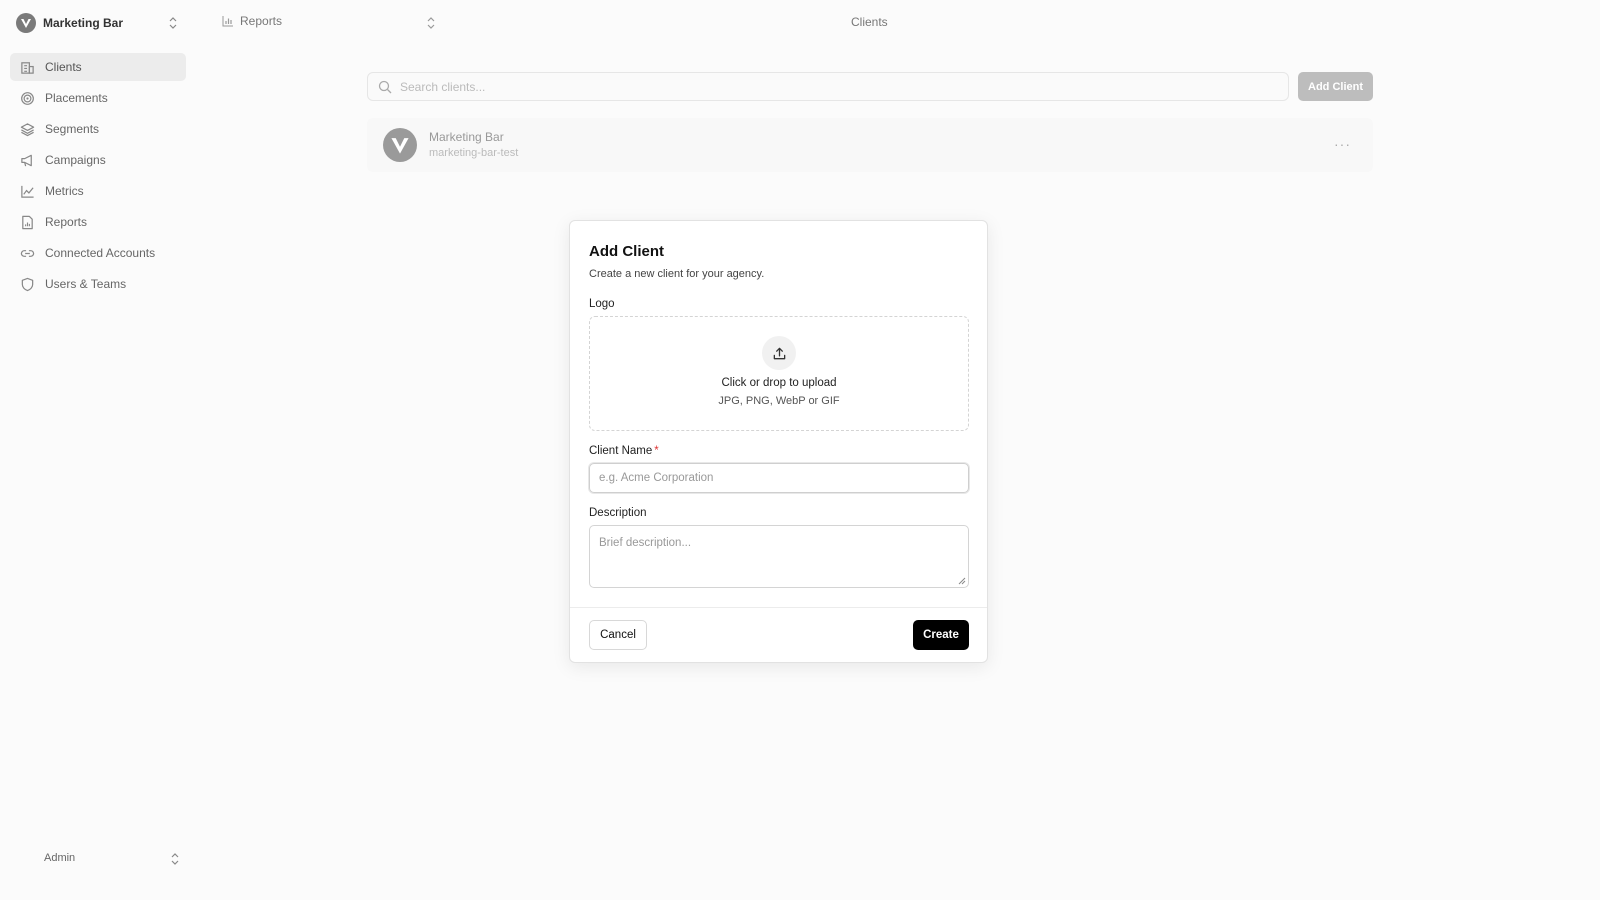 The height and width of the screenshot is (900, 1600). I want to click on client-name-label: Client Name *, so click(624, 451).